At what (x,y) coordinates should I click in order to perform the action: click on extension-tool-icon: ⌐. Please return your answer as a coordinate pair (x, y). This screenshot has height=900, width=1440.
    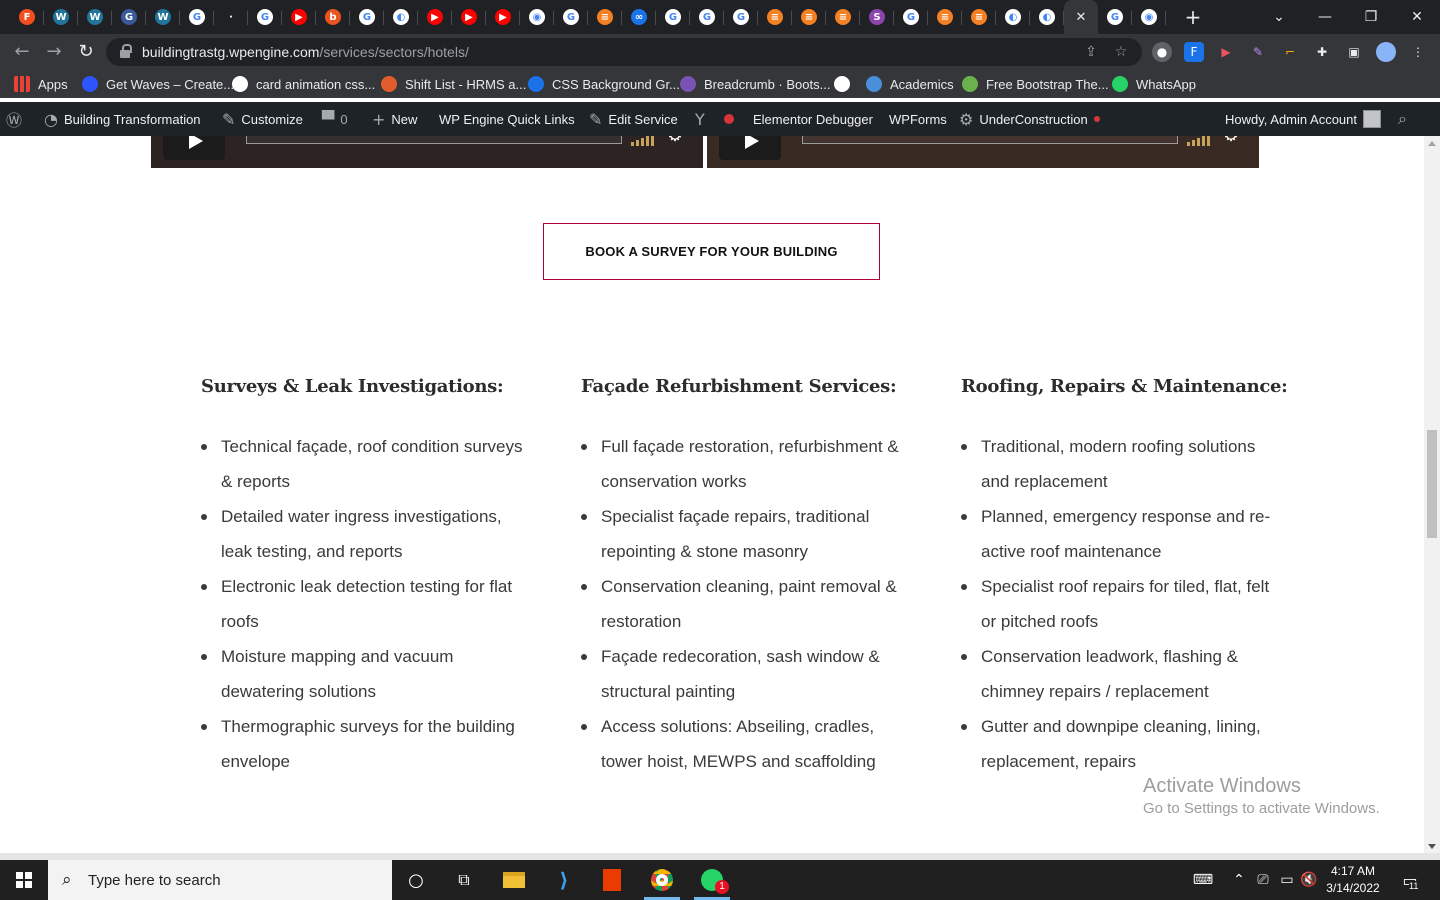
    Looking at the image, I should click on (1290, 52).